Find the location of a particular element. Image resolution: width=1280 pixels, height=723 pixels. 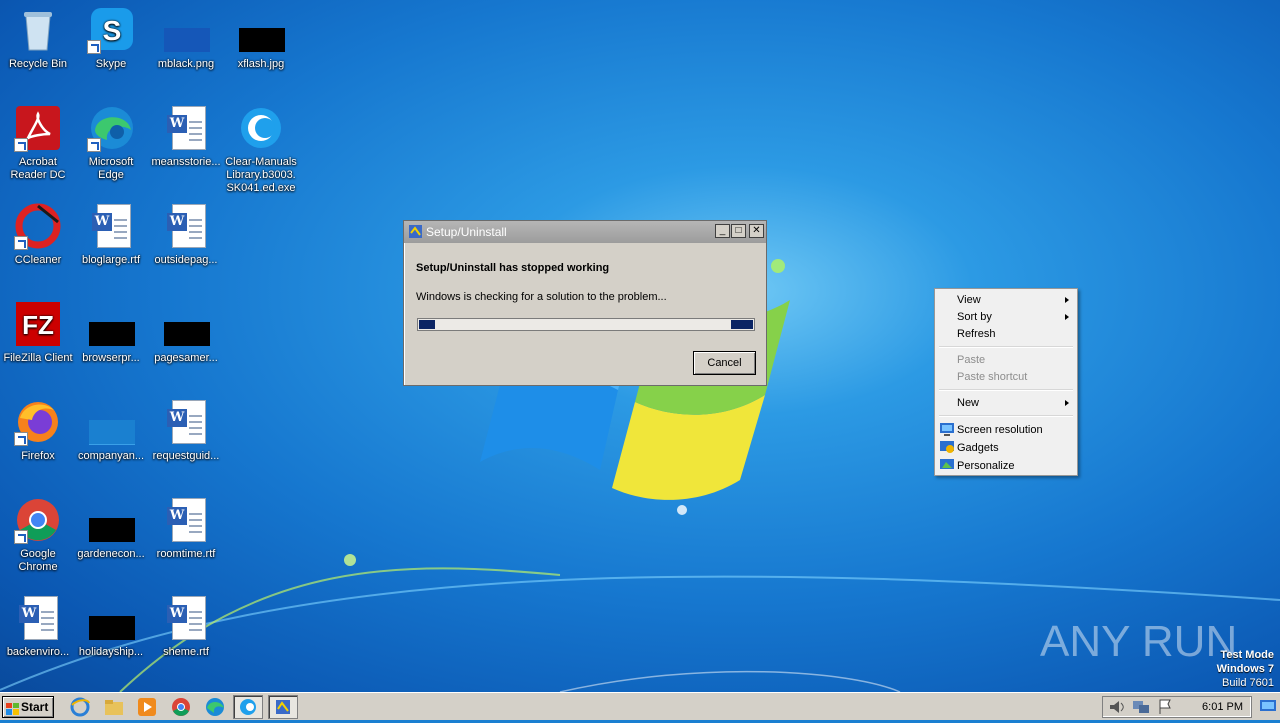

show-desktop-icon is located at coordinates (1268, 706).